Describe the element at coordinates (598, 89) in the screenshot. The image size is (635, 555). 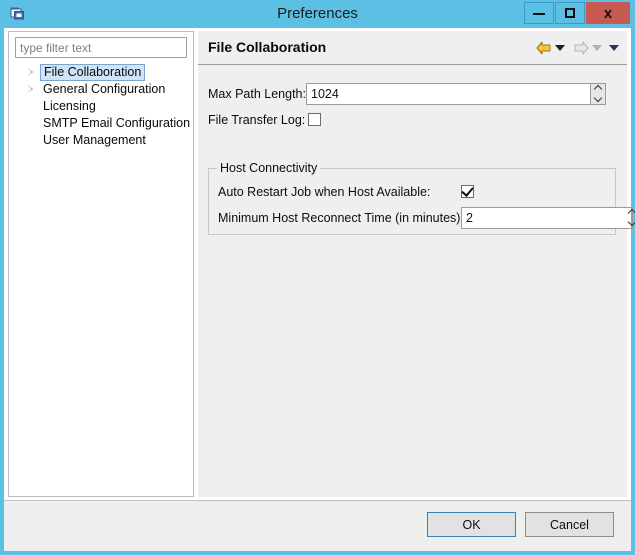
I see `spin-up-icon` at that location.